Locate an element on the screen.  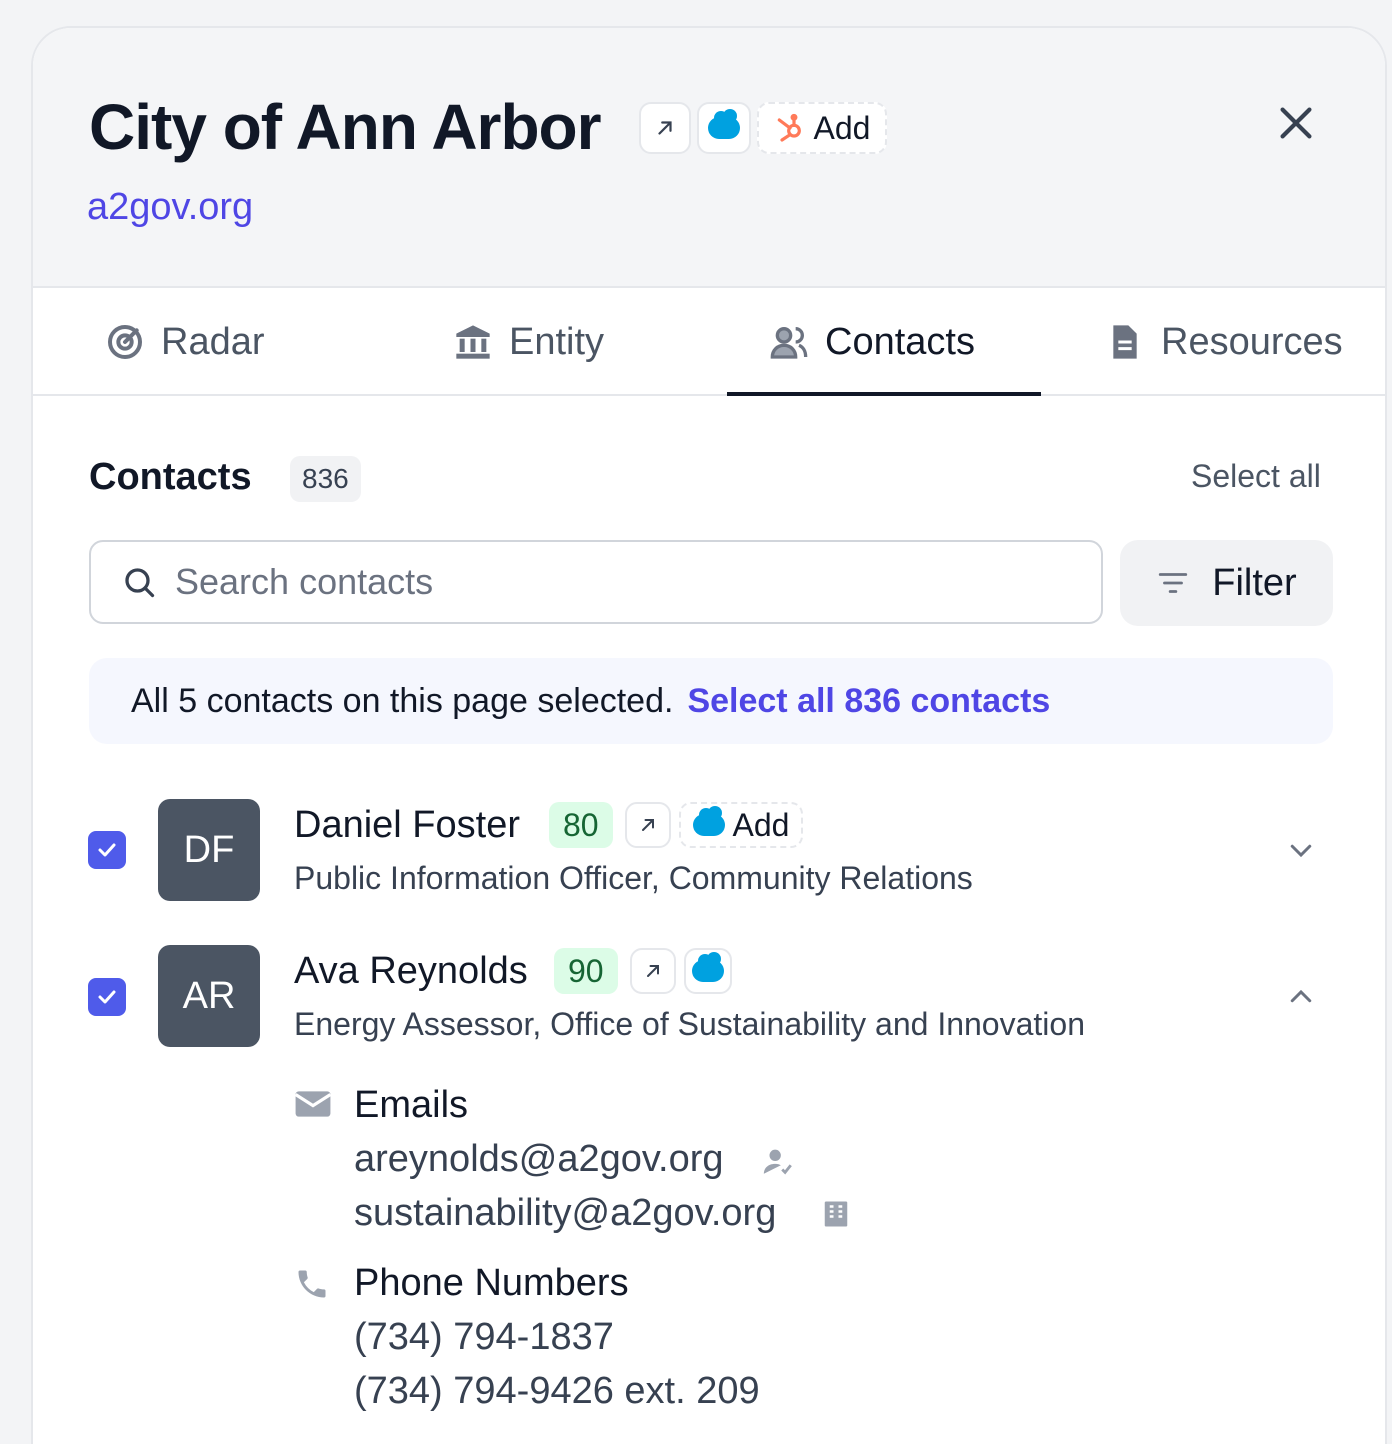
tab-bar: Radar Entity Contacts Resources is located at coordinates (709, 342).